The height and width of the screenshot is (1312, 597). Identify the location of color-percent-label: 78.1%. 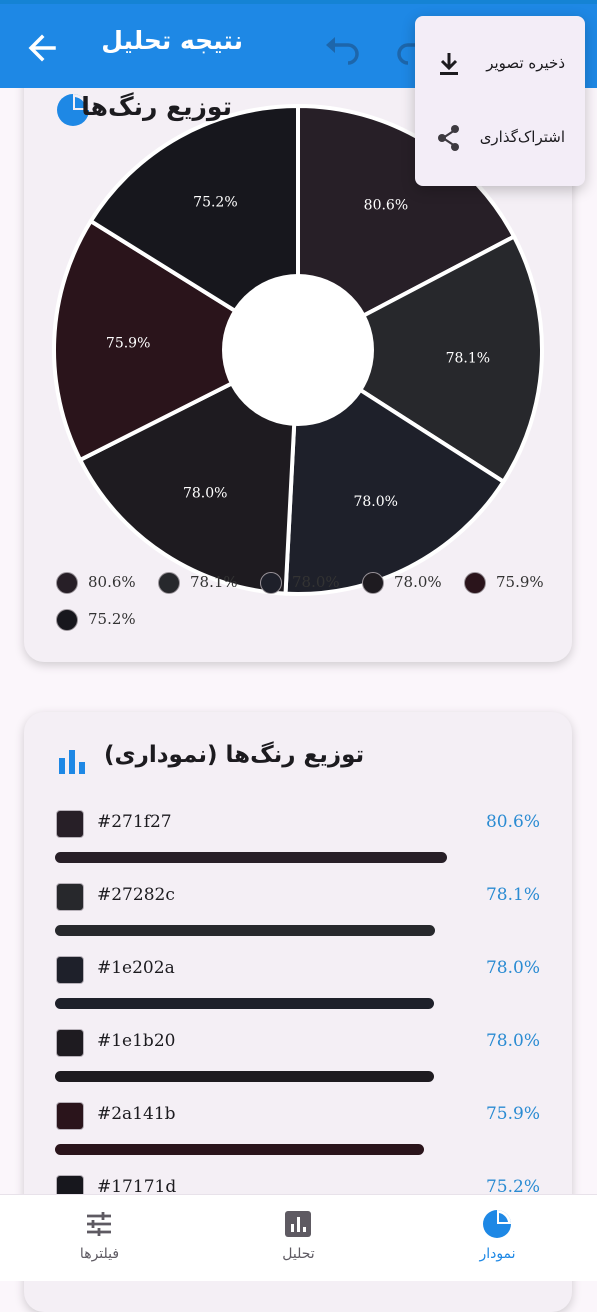
(512, 895).